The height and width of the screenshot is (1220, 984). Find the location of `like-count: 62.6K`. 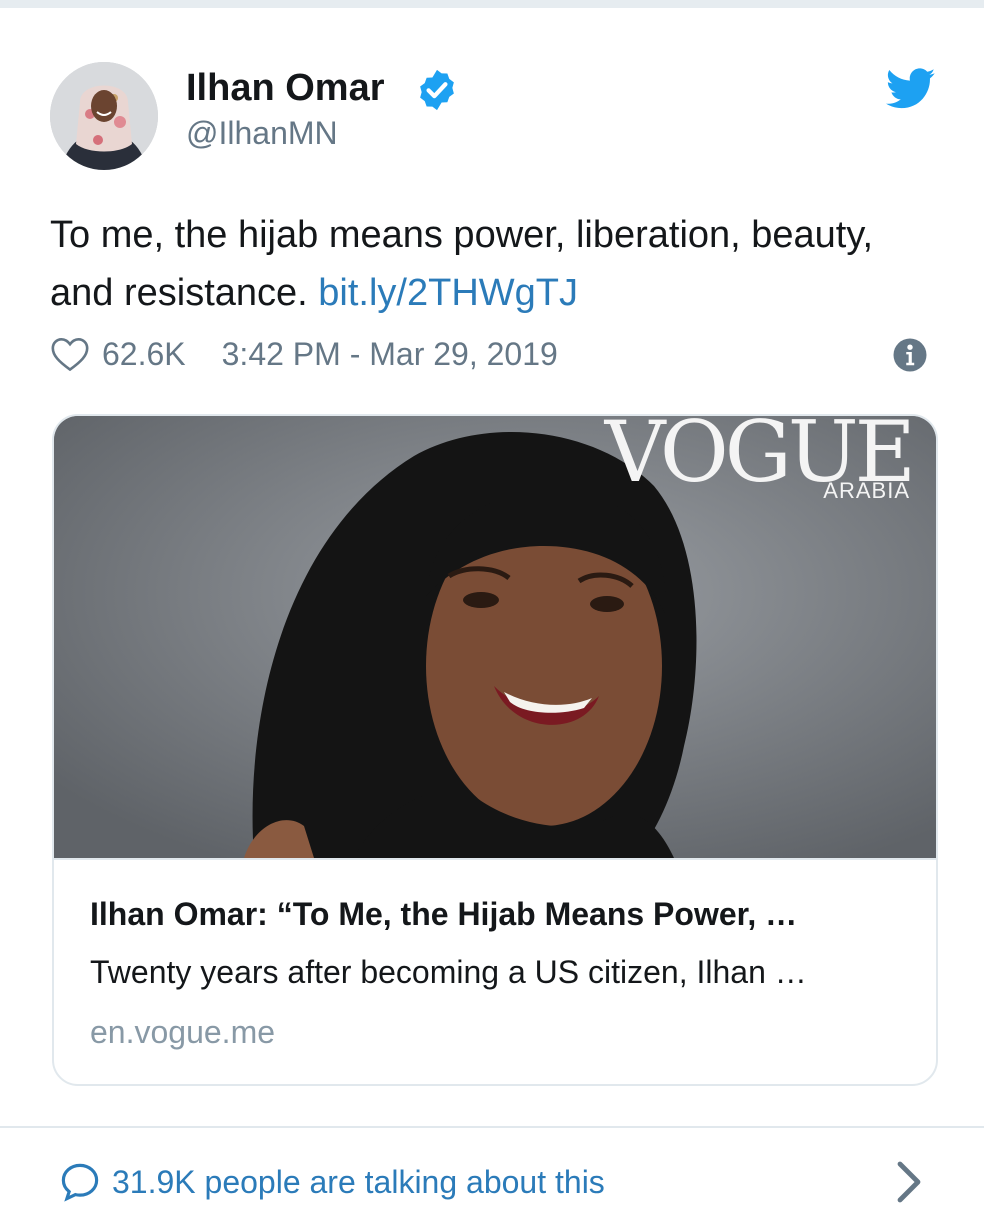

like-count: 62.6K is located at coordinates (144, 354).